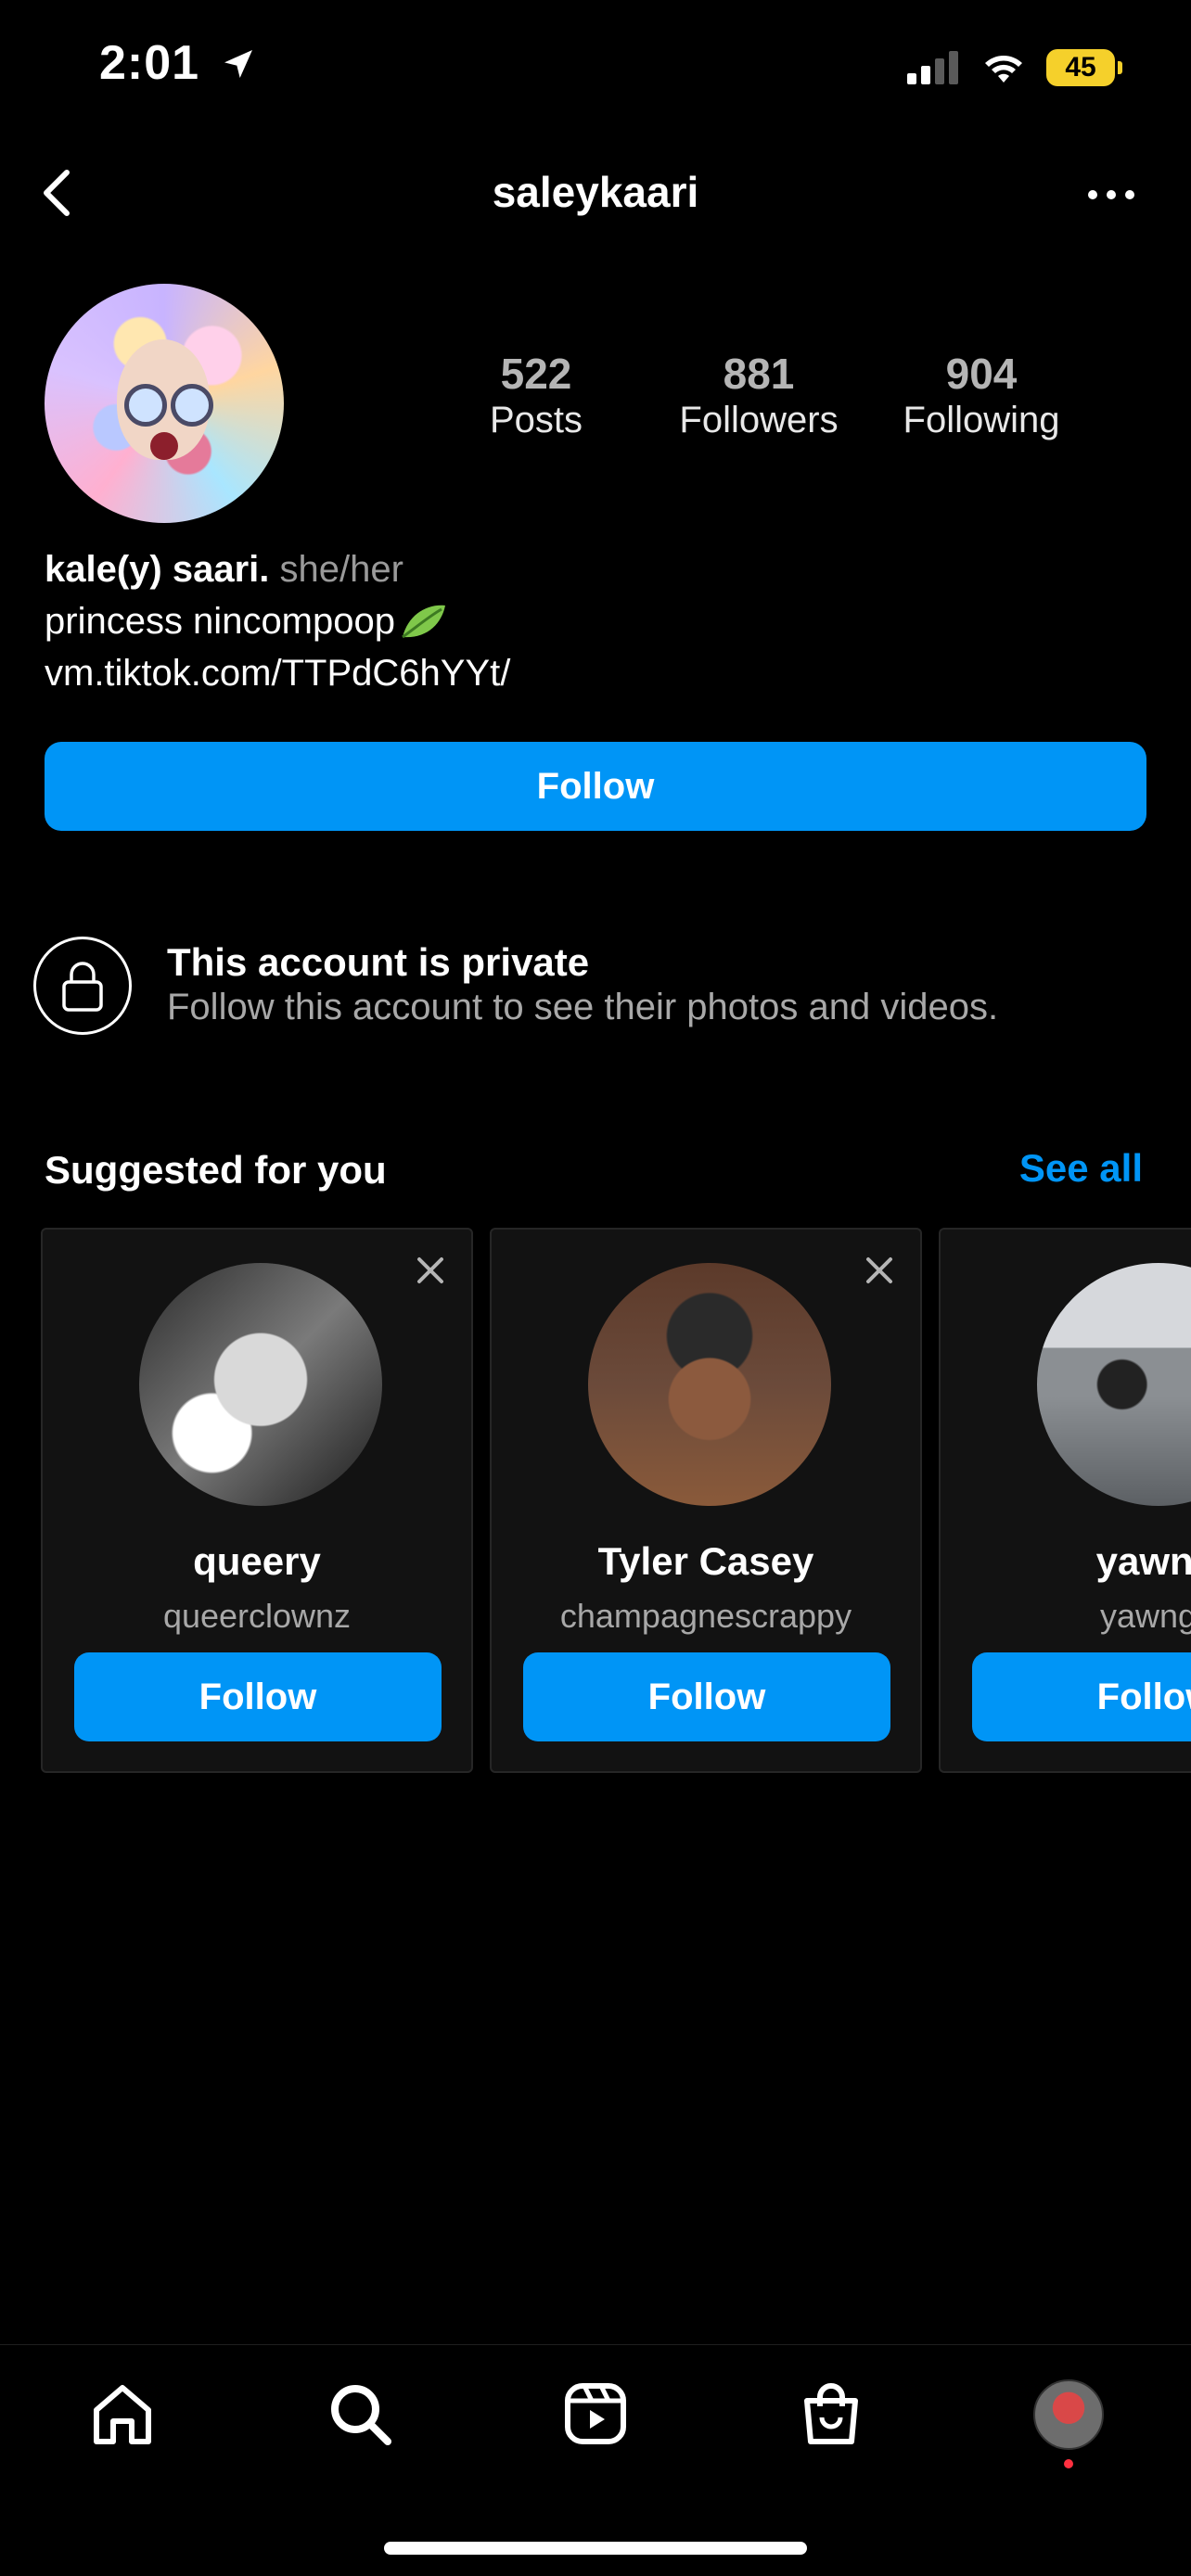 The image size is (1191, 2576). Describe the element at coordinates (122, 2413) in the screenshot. I see `home-icon` at that location.